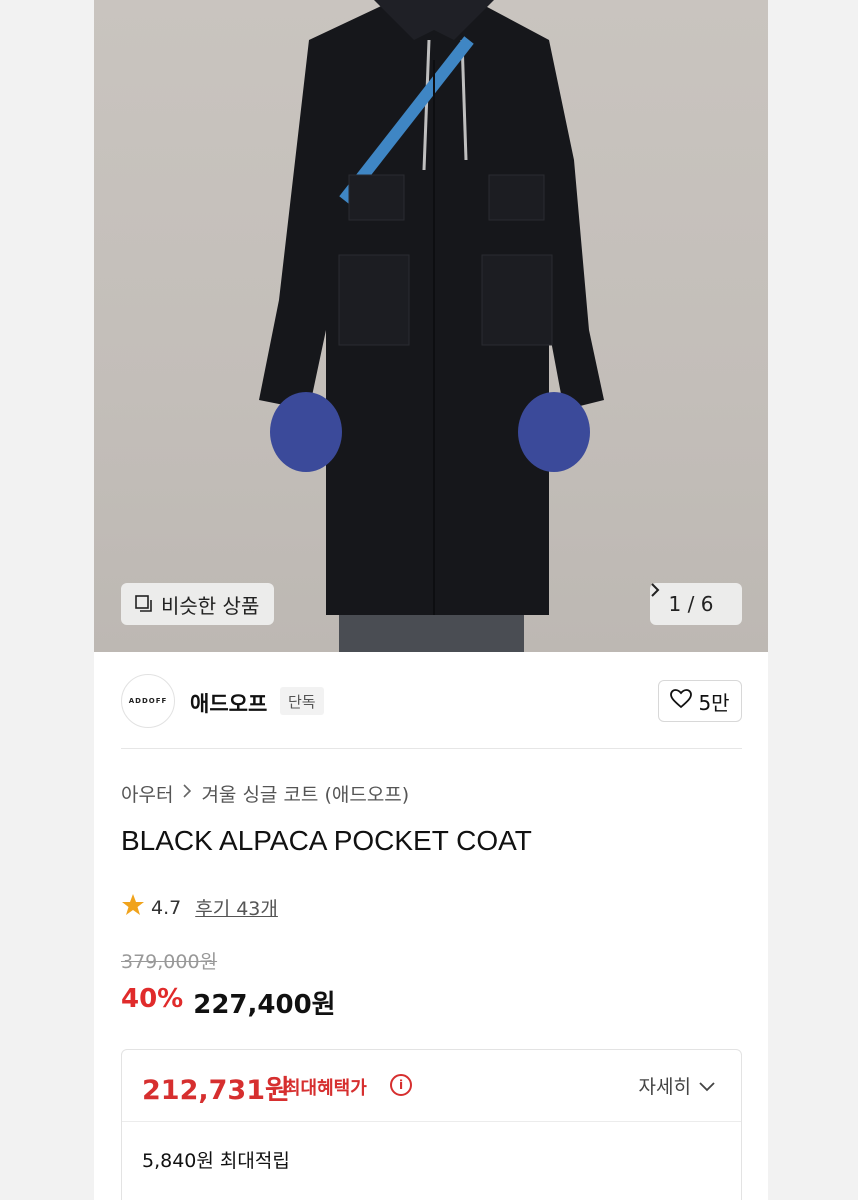 The height and width of the screenshot is (1200, 858). Describe the element at coordinates (707, 1086) in the screenshot. I see `chevron-down-icon` at that location.